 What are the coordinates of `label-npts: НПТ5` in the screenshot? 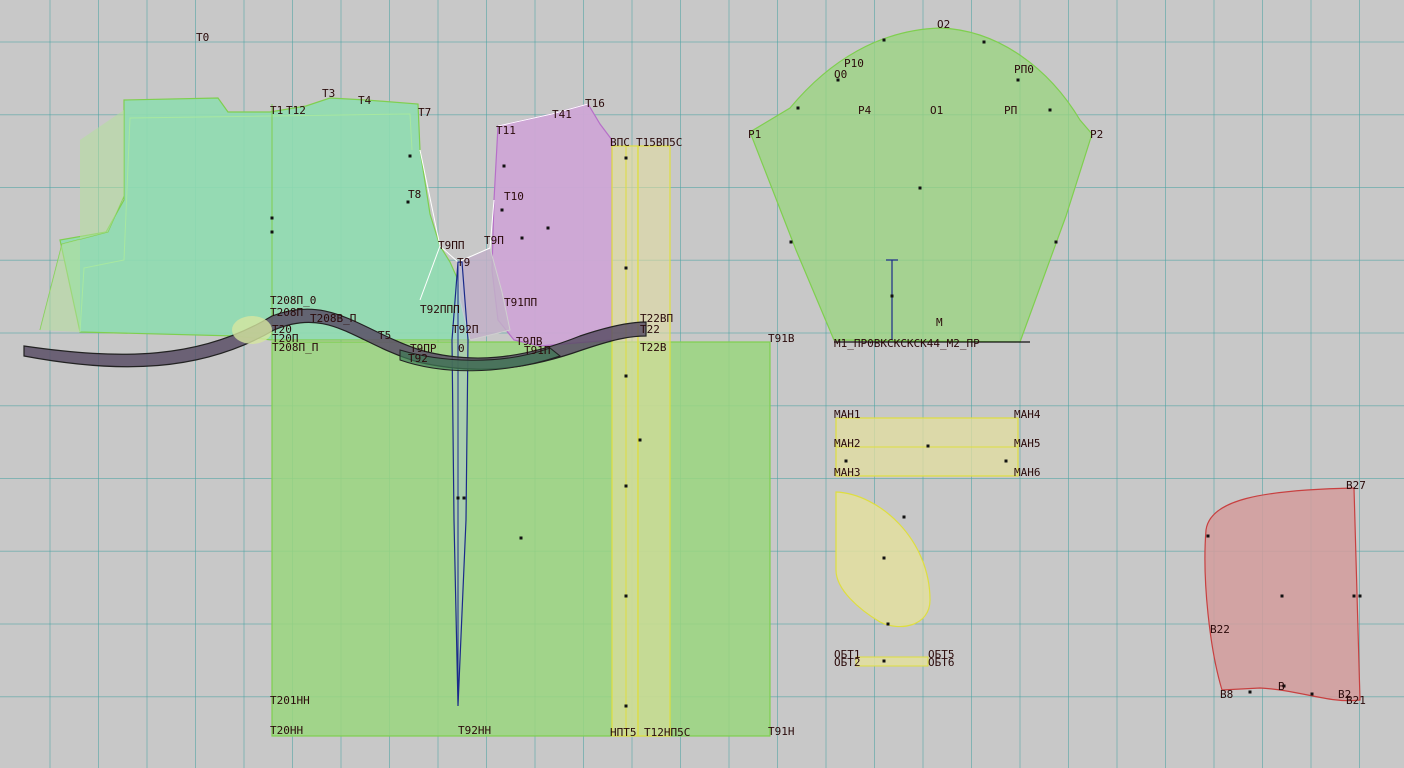 It's located at (623, 732).